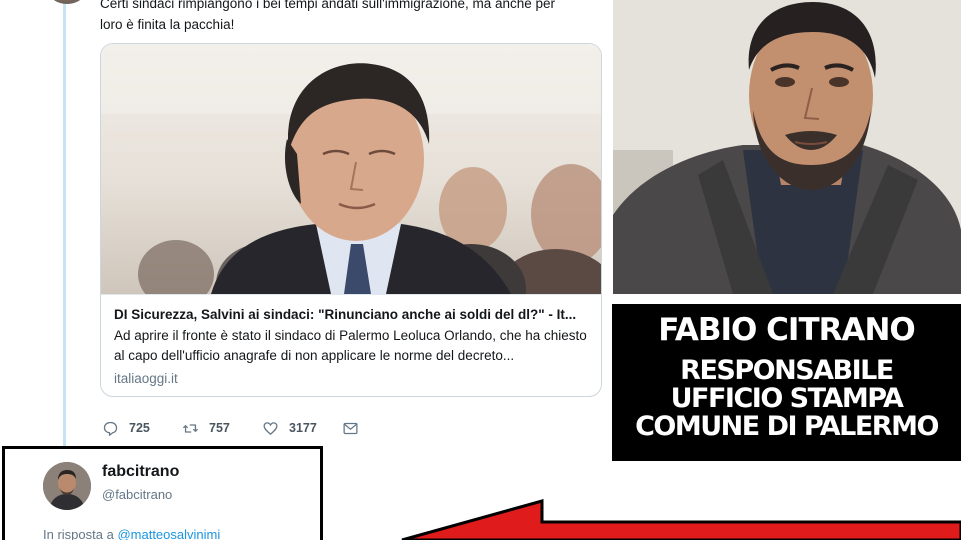  What do you see at coordinates (146, 378) in the screenshot?
I see `card-domain: italiaoggi.it` at bounding box center [146, 378].